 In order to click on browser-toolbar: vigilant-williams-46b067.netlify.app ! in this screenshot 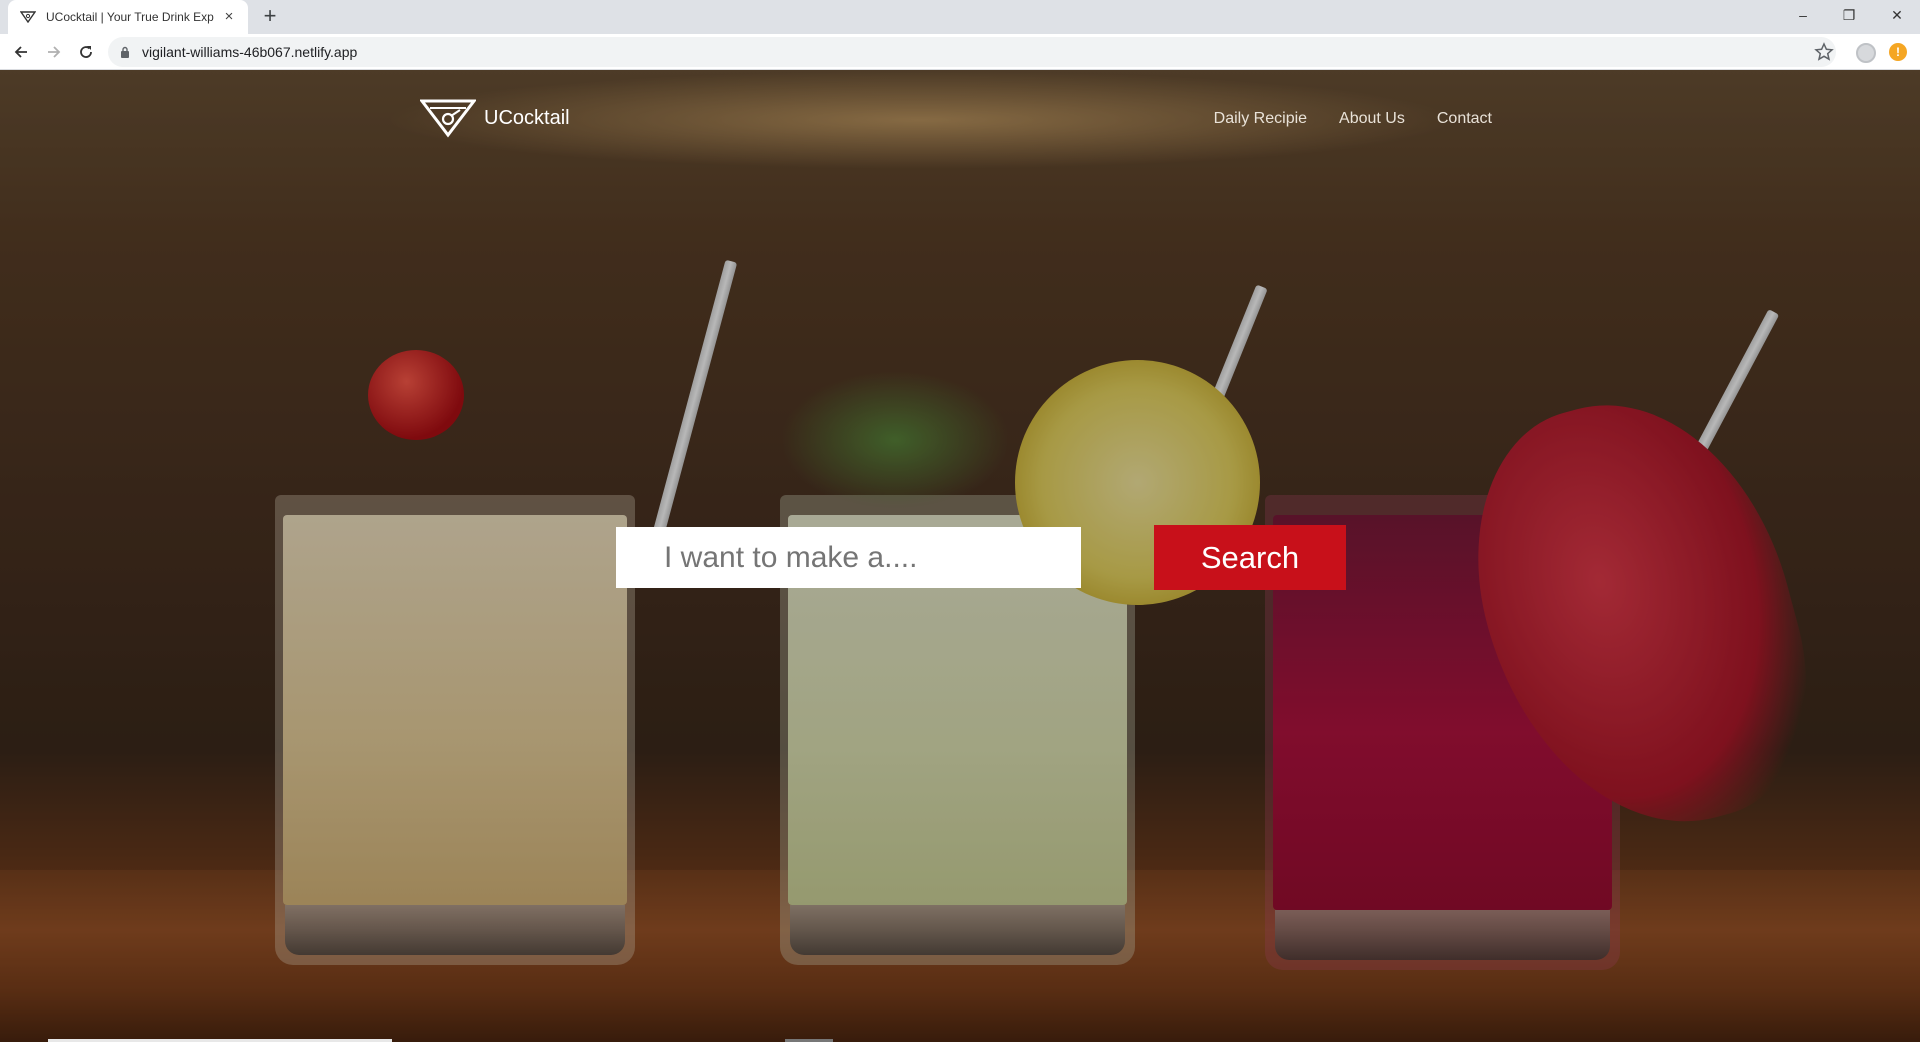, I will do `click(960, 52)`.